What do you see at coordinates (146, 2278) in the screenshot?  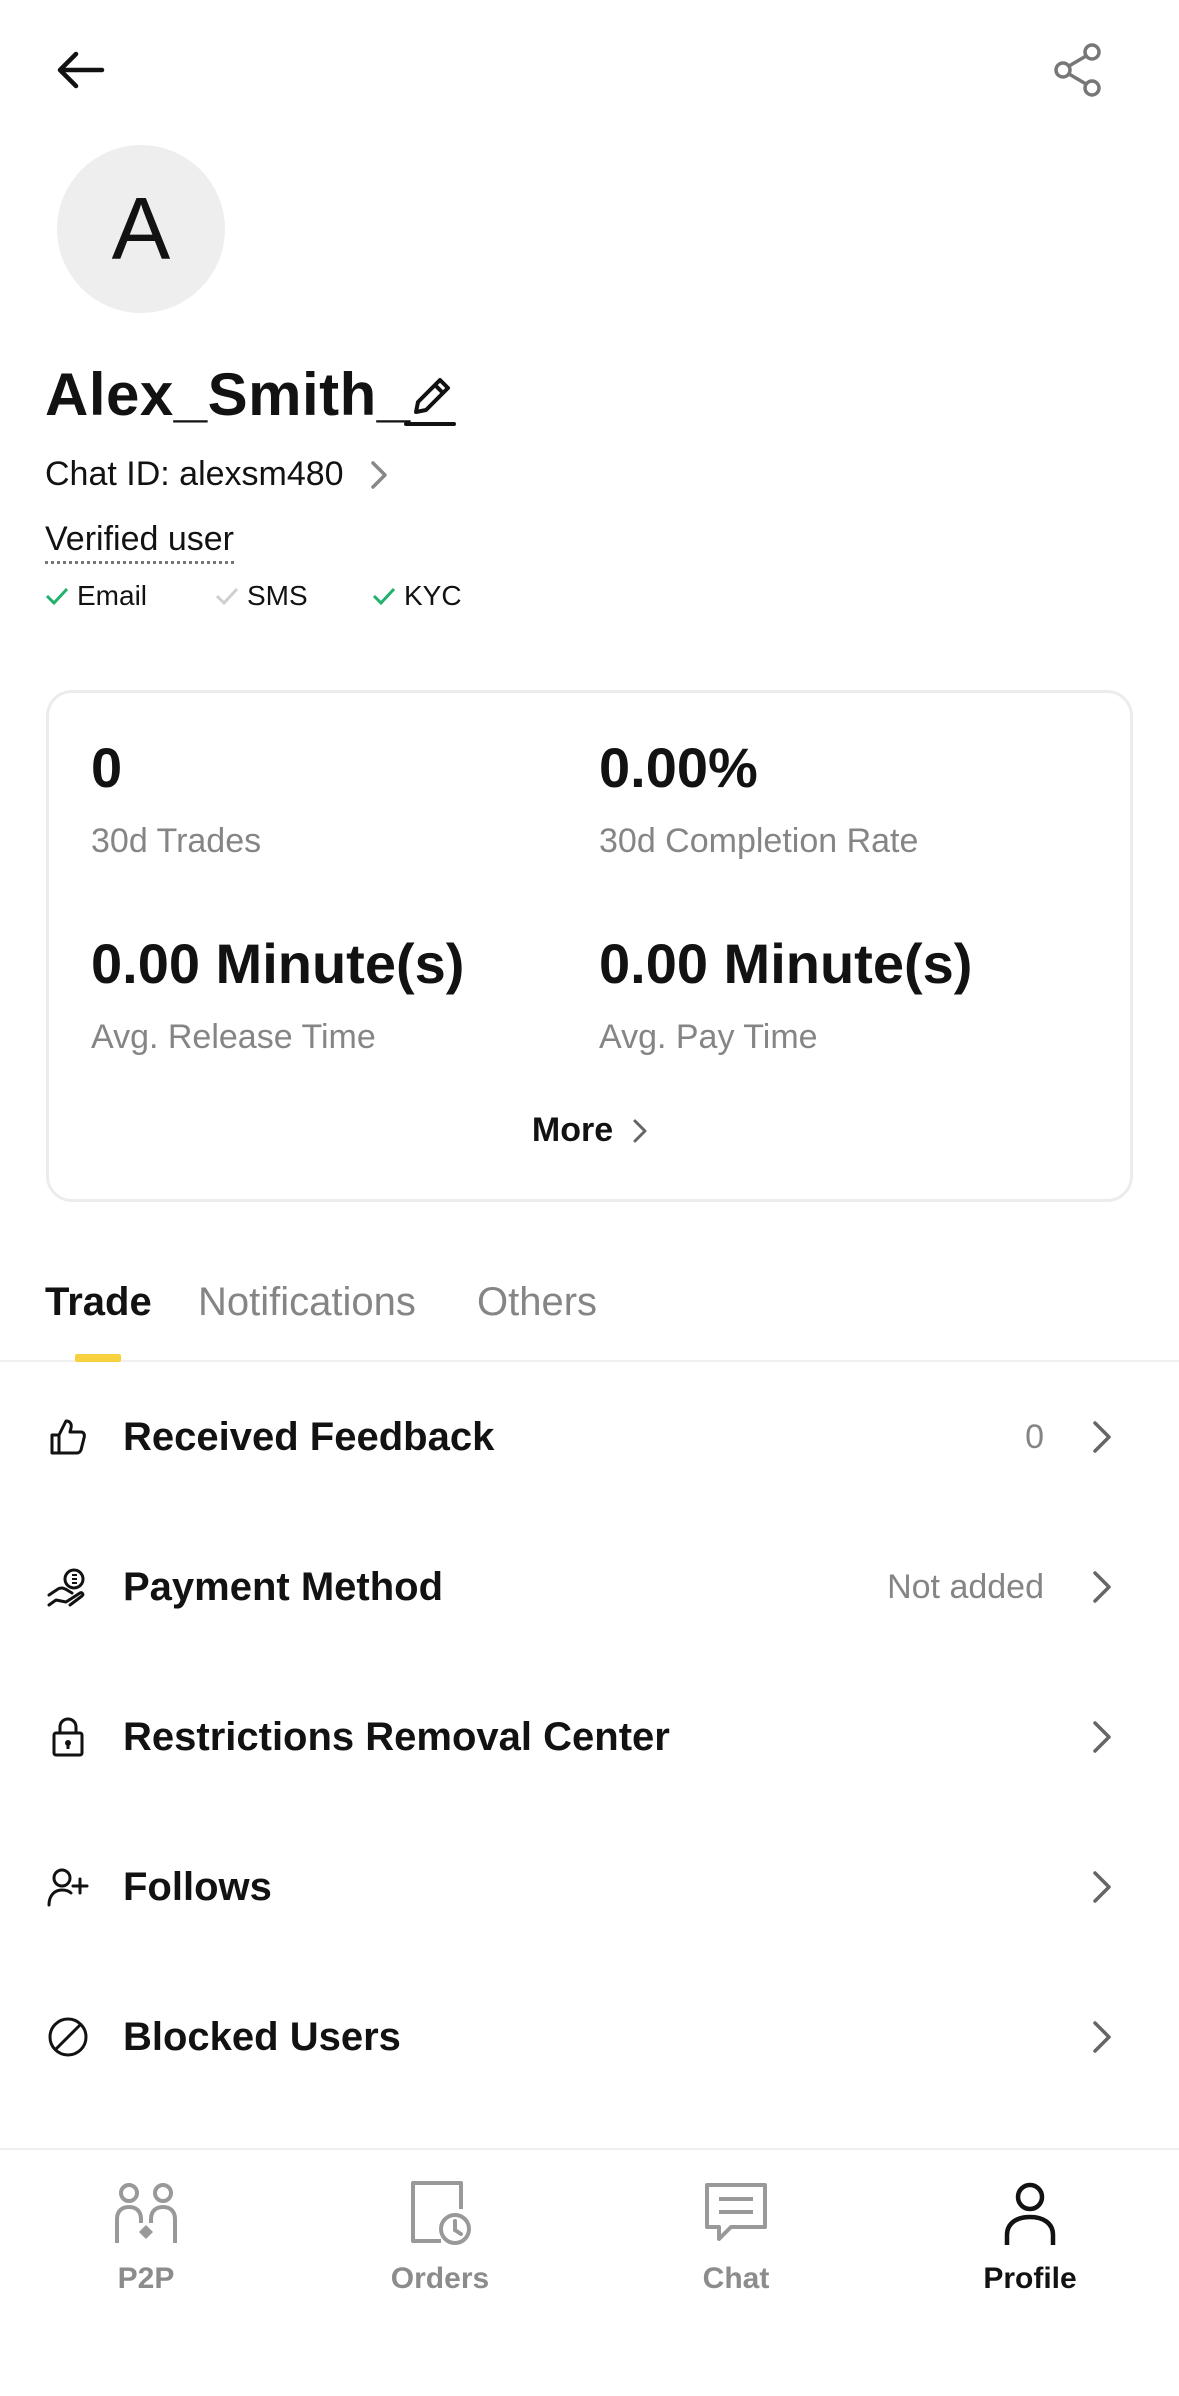 I see `nav-label: P2P` at bounding box center [146, 2278].